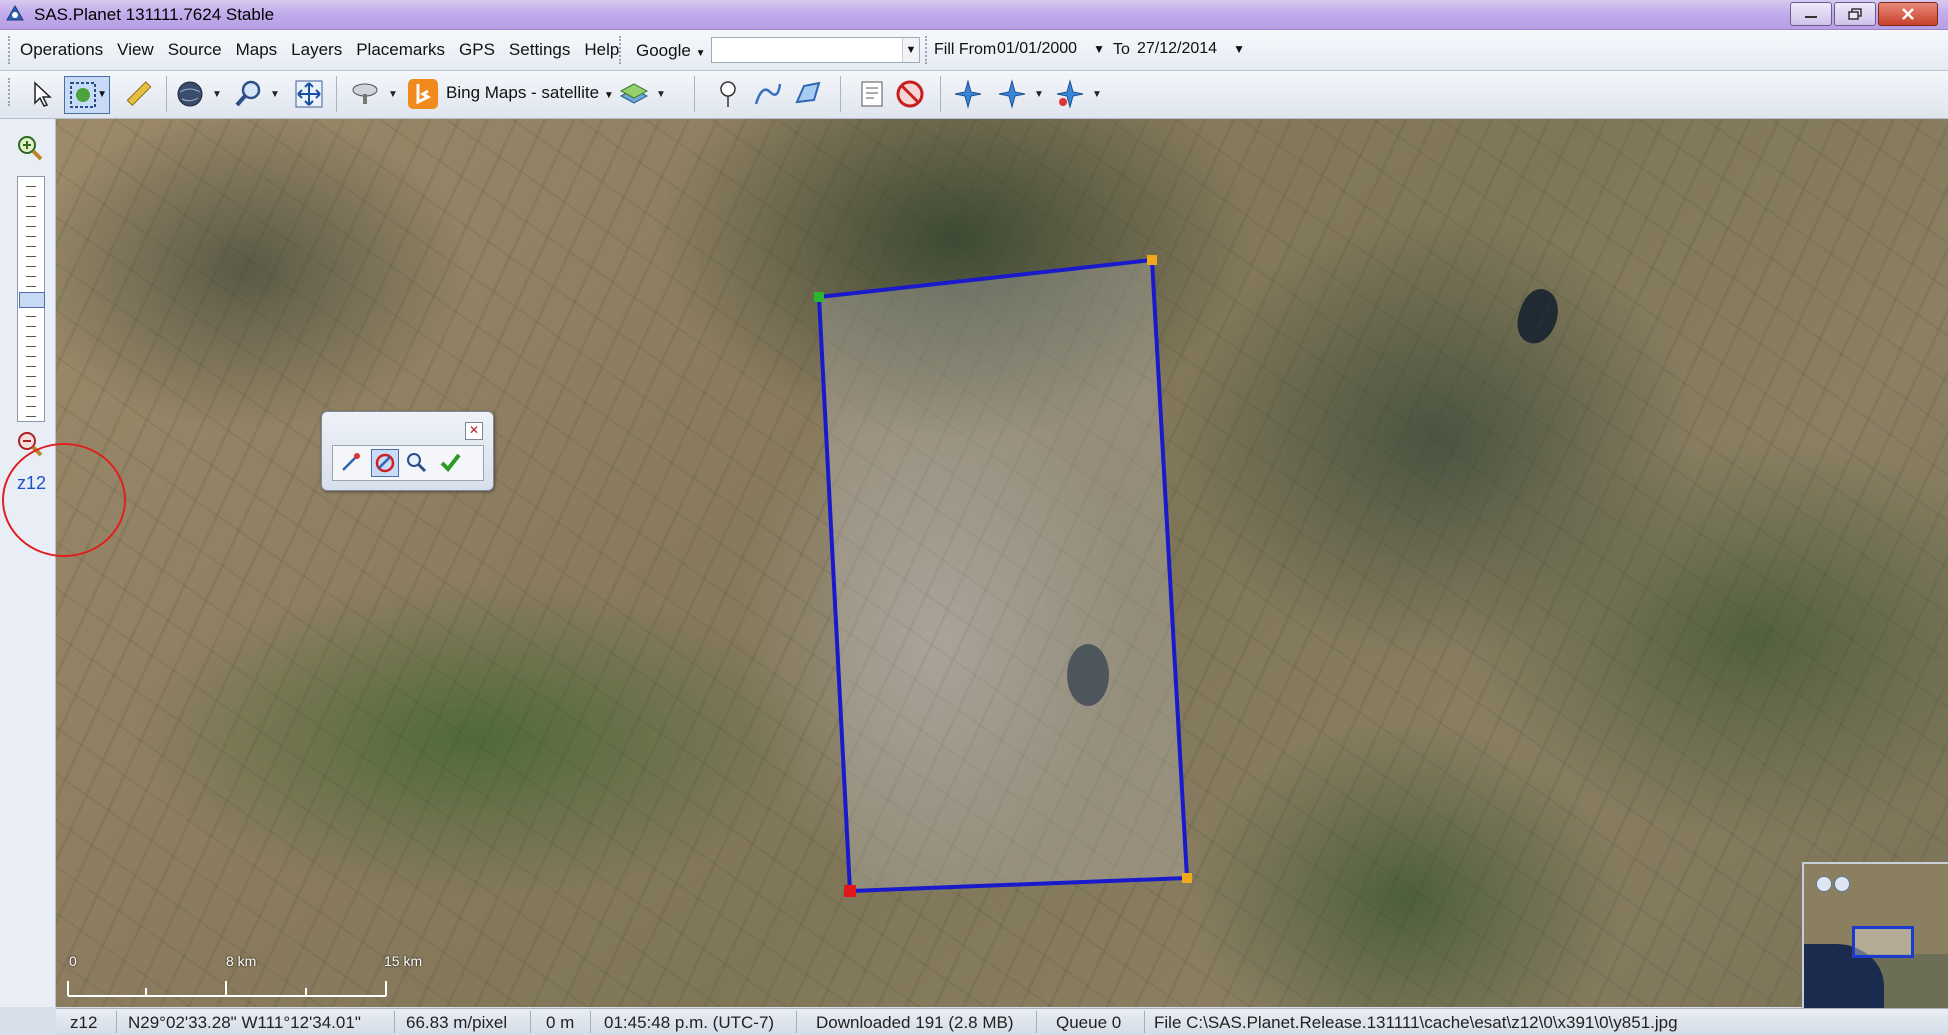  I want to click on rect-select-icon, so click(83, 95).